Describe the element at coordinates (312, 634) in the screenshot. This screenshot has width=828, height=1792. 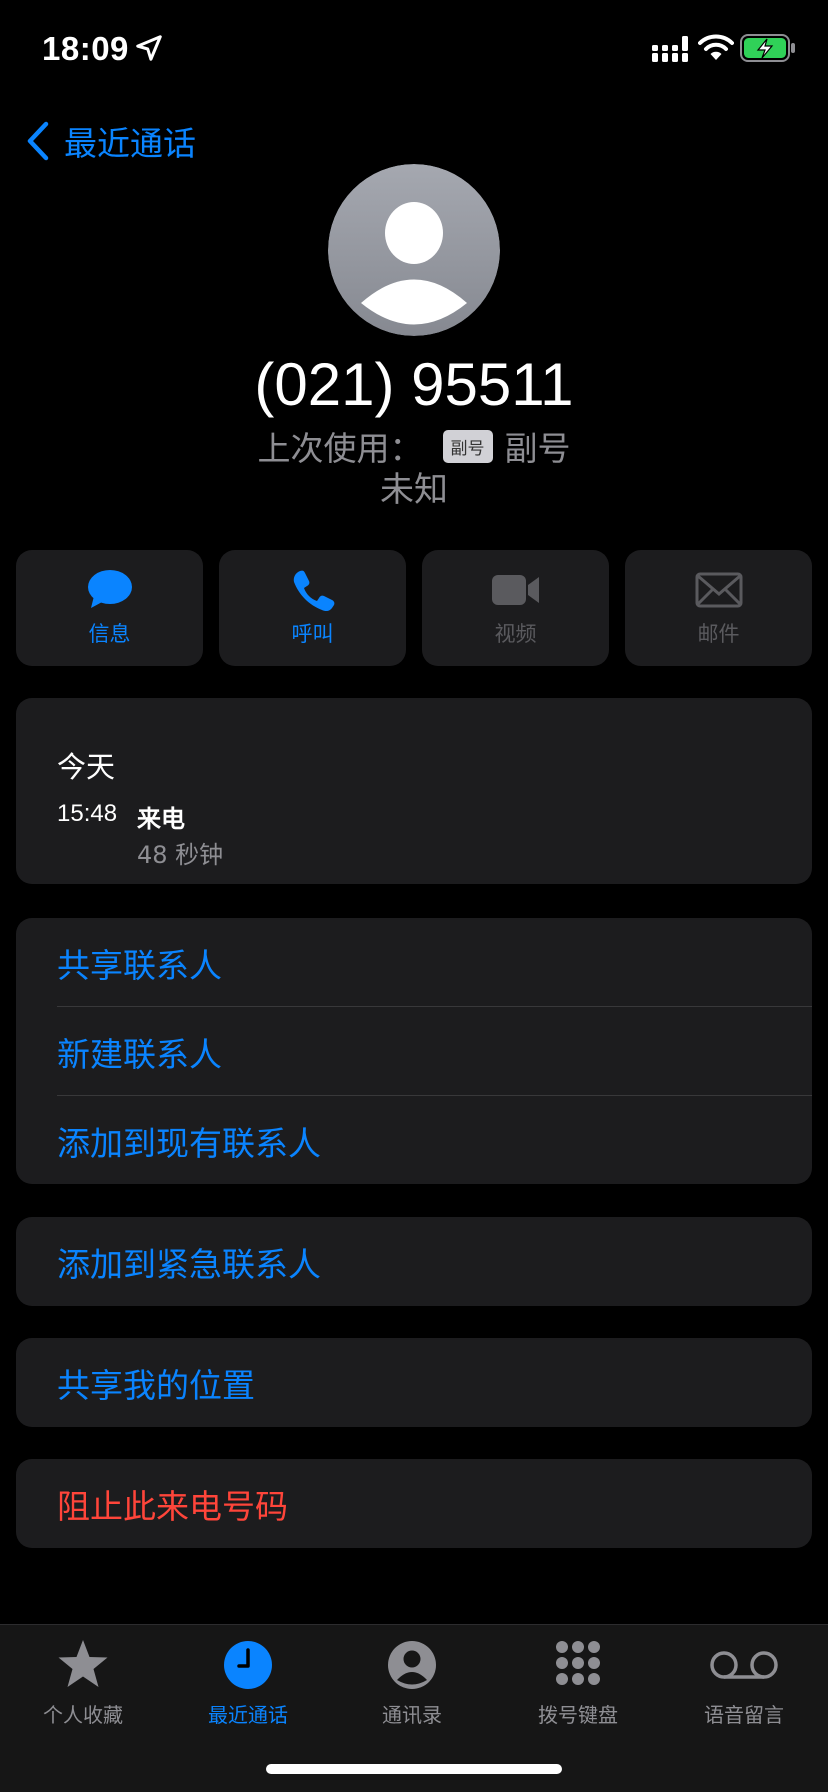
I see `call-label: 呼叫` at that location.